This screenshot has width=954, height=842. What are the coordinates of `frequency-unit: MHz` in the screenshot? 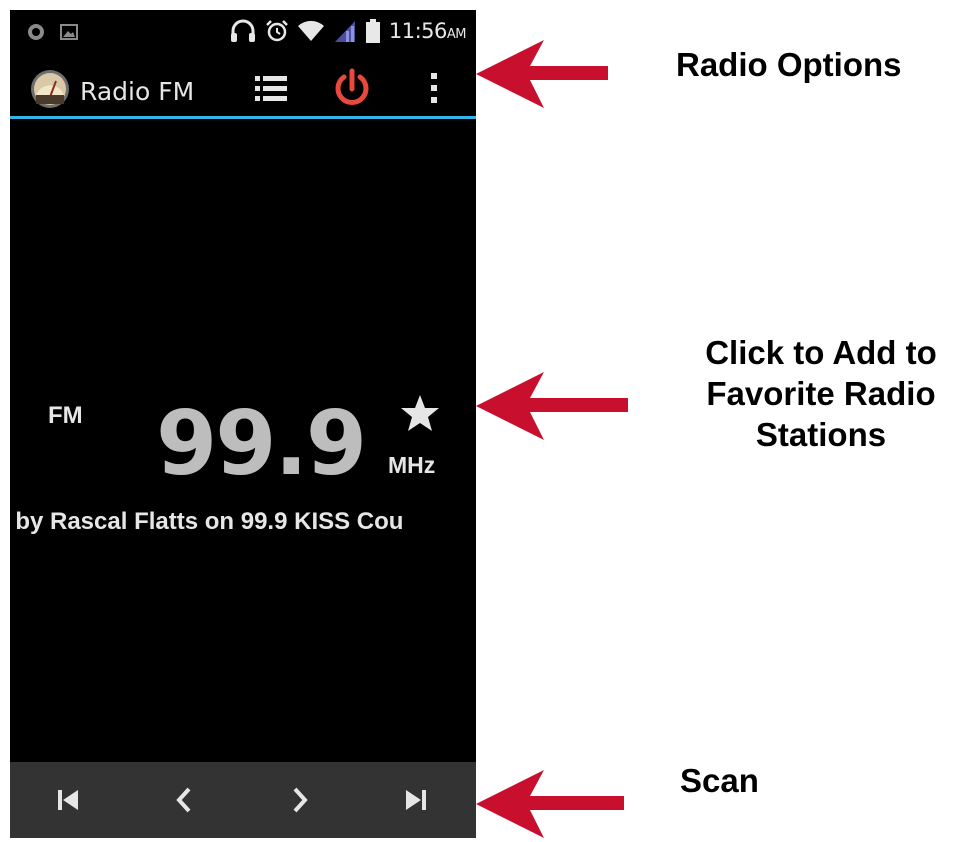 It's located at (412, 465).